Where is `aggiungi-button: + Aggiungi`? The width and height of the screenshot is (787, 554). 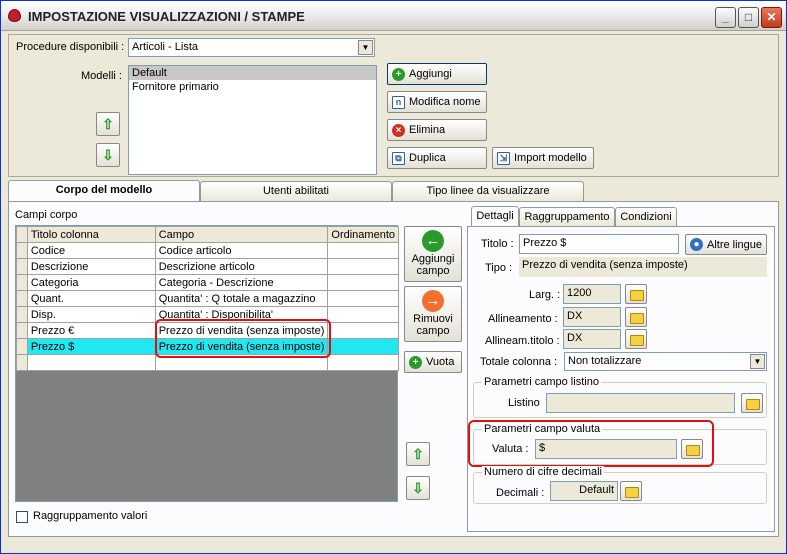
aggiungi-button: + Aggiungi is located at coordinates (437, 74).